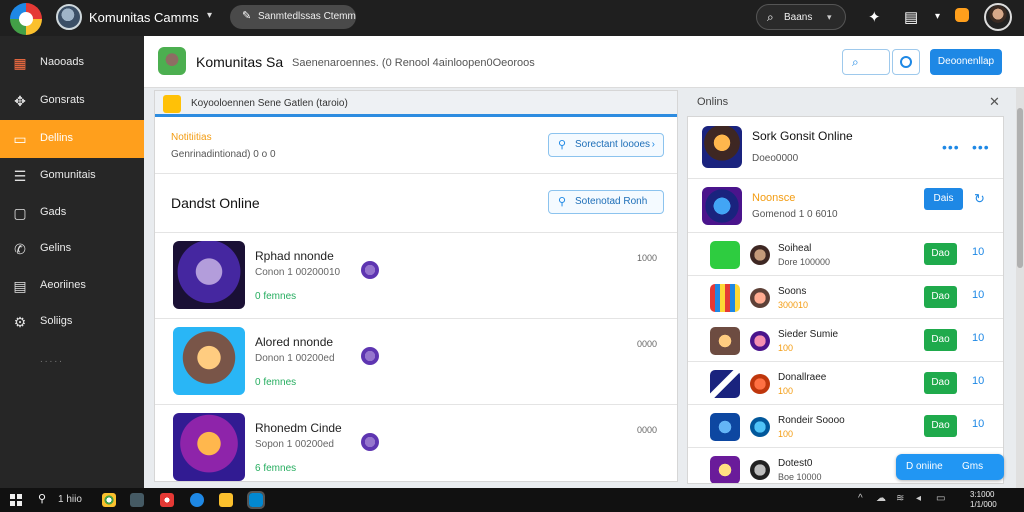 The image size is (1024, 512). Describe the element at coordinates (860, 498) in the screenshot. I see `chevron-up-icon: ^` at that location.